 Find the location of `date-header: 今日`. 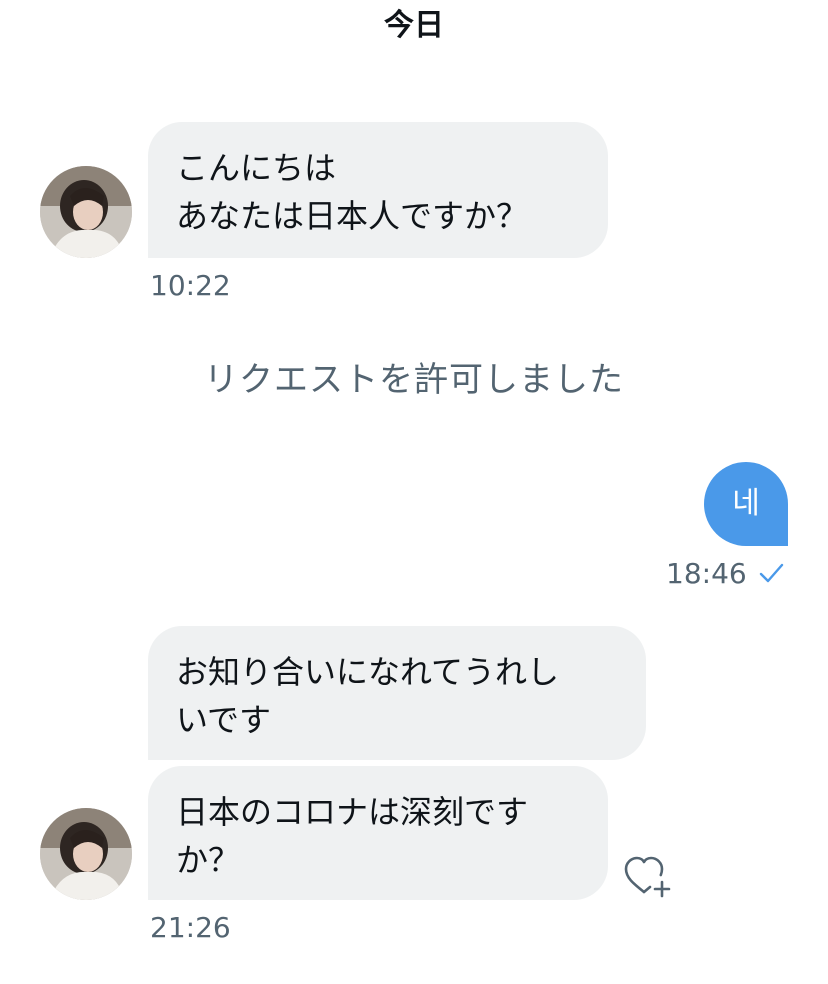

date-header: 今日 is located at coordinates (414, 25).